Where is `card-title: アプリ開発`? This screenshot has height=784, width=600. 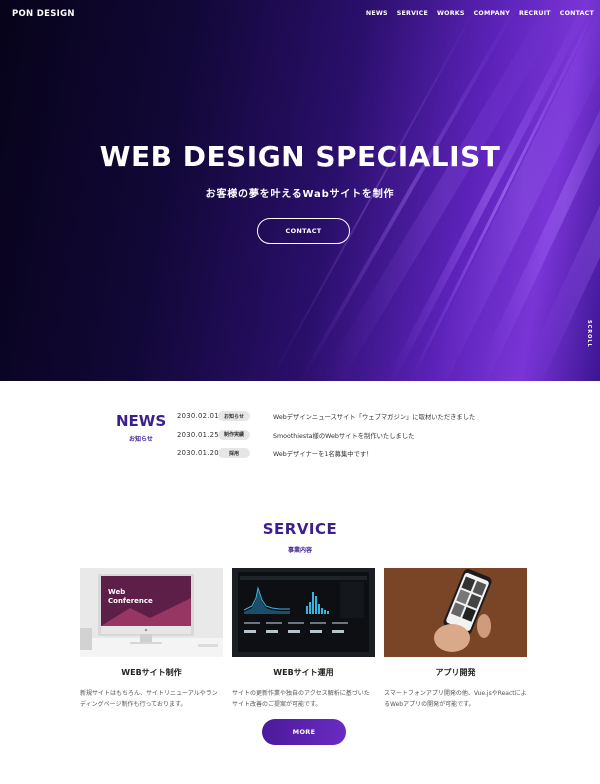 card-title: アプリ開発 is located at coordinates (455, 672).